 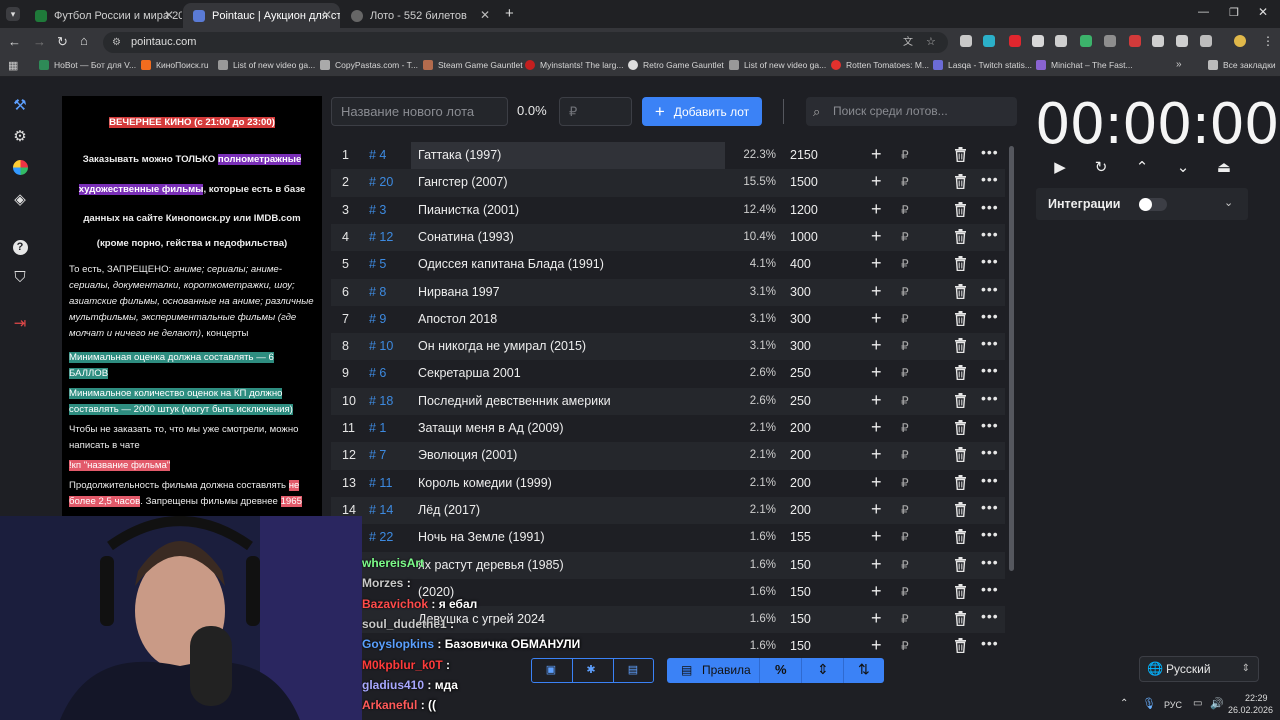 What do you see at coordinates (511, 264) in the screenshot?
I see `lot-name: Одиссея капитана Блада (1991)` at bounding box center [511, 264].